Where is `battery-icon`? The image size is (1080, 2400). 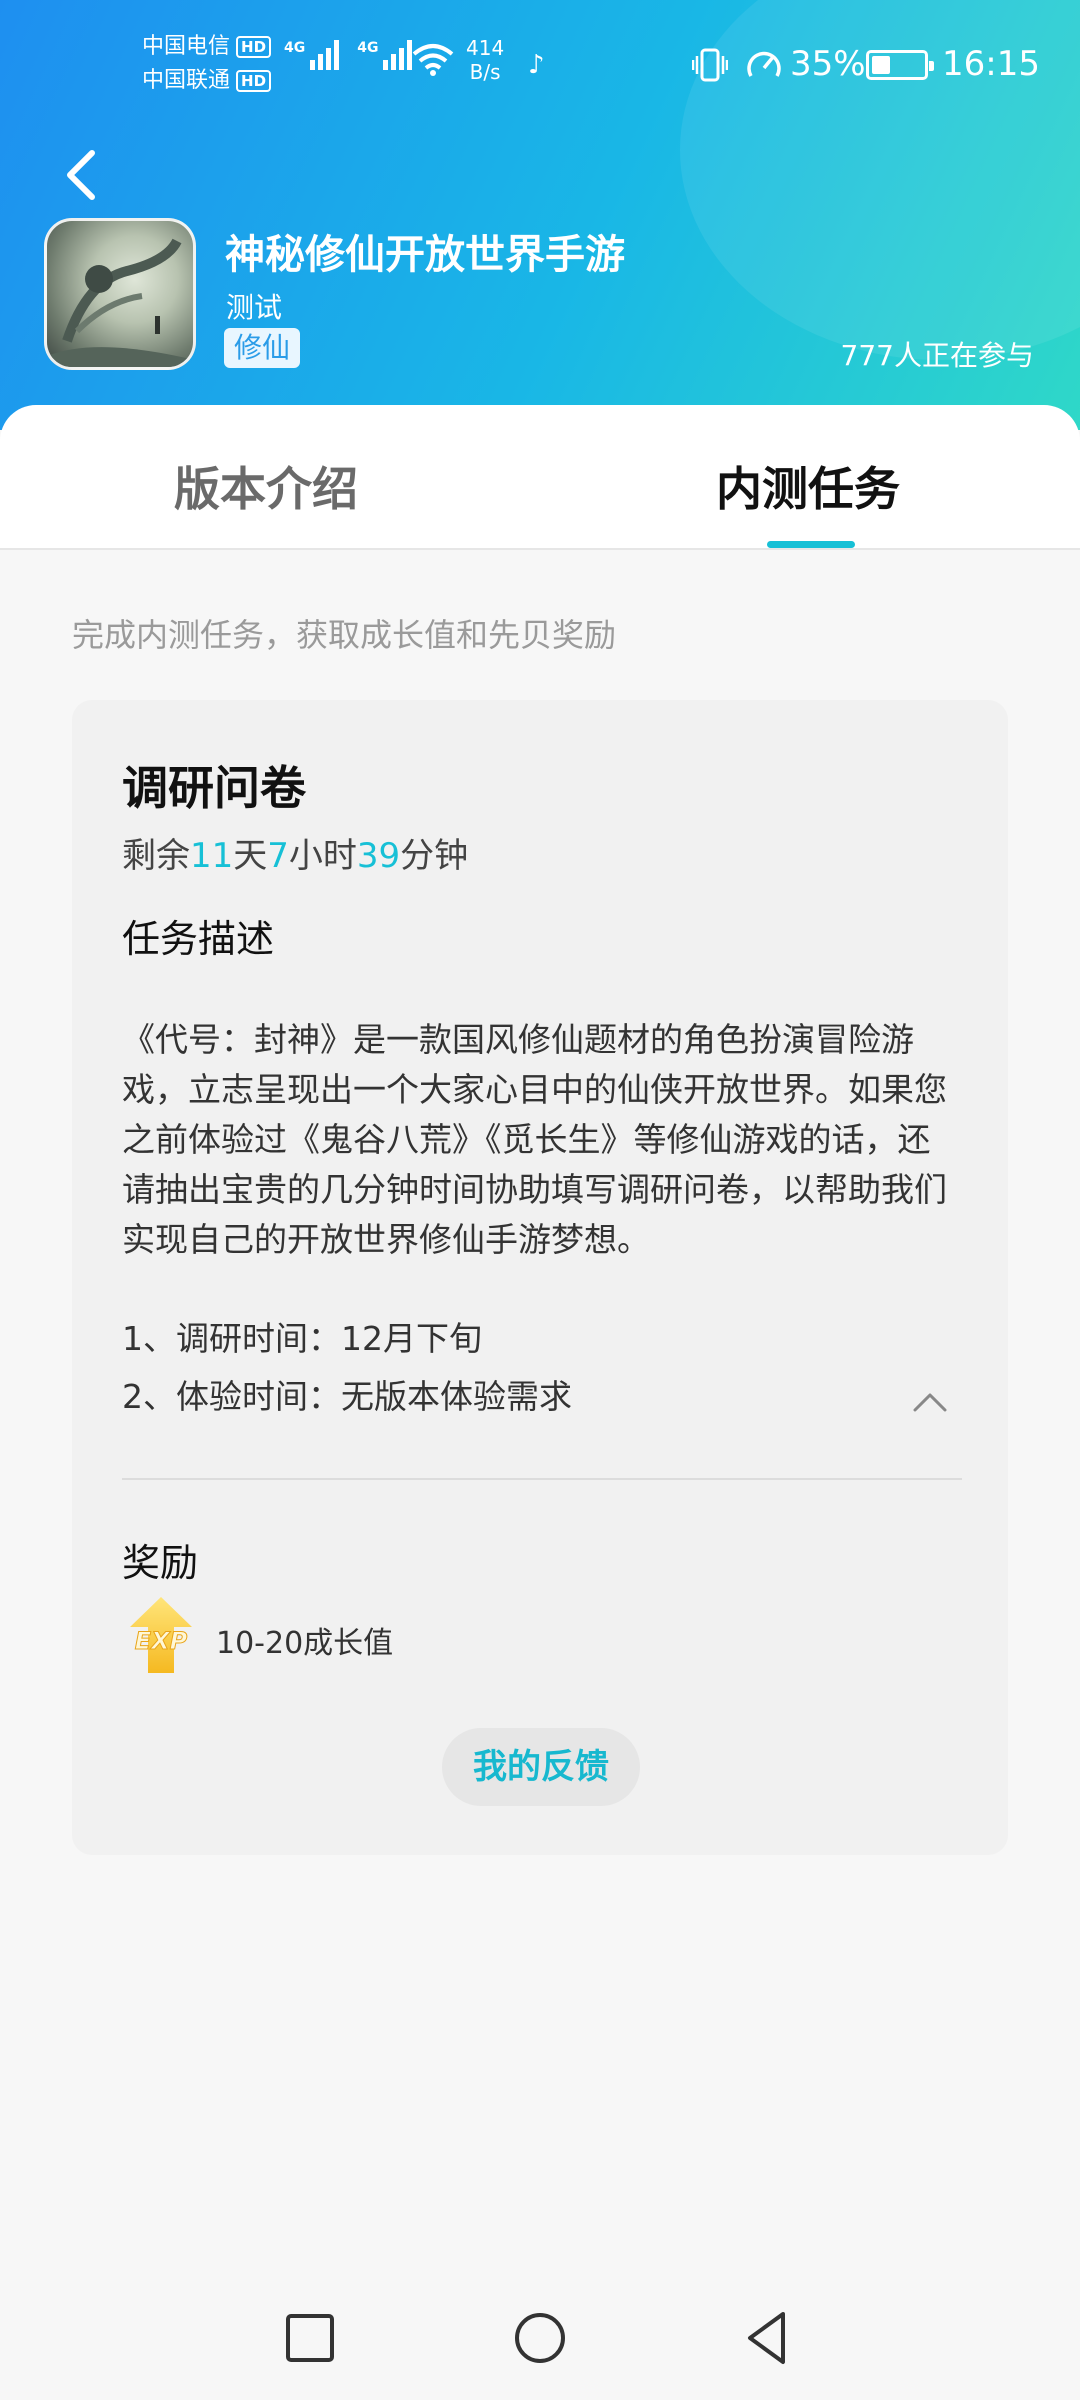 battery-icon is located at coordinates (900, 65).